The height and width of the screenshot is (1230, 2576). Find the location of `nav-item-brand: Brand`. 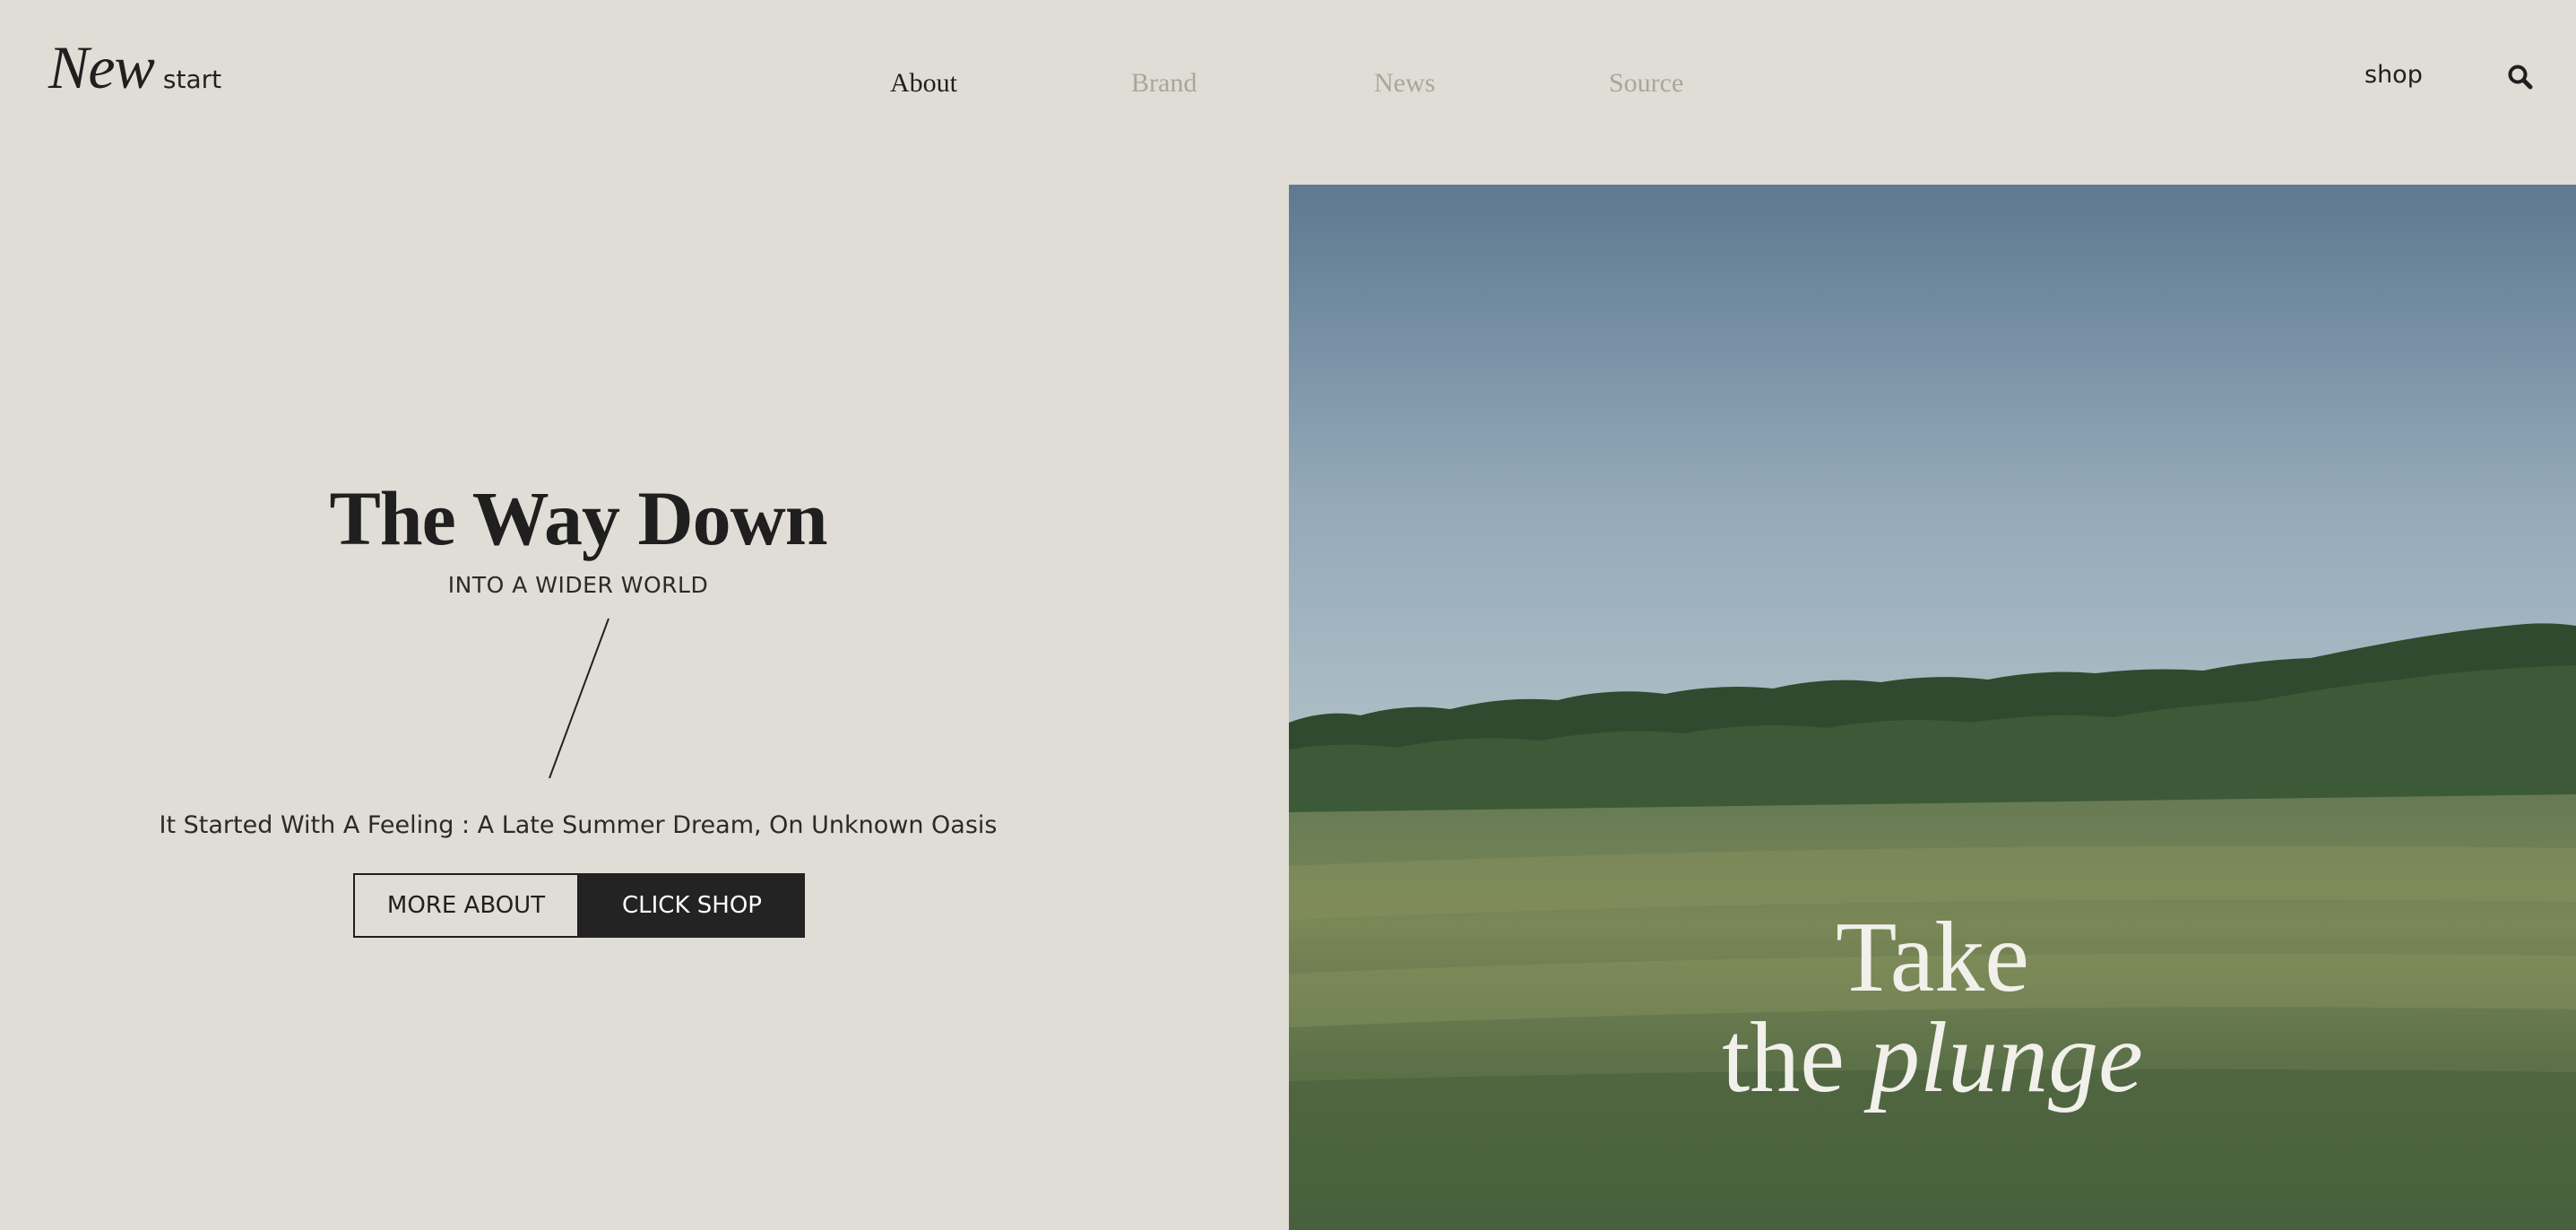

nav-item-brand: Brand is located at coordinates (1164, 83).